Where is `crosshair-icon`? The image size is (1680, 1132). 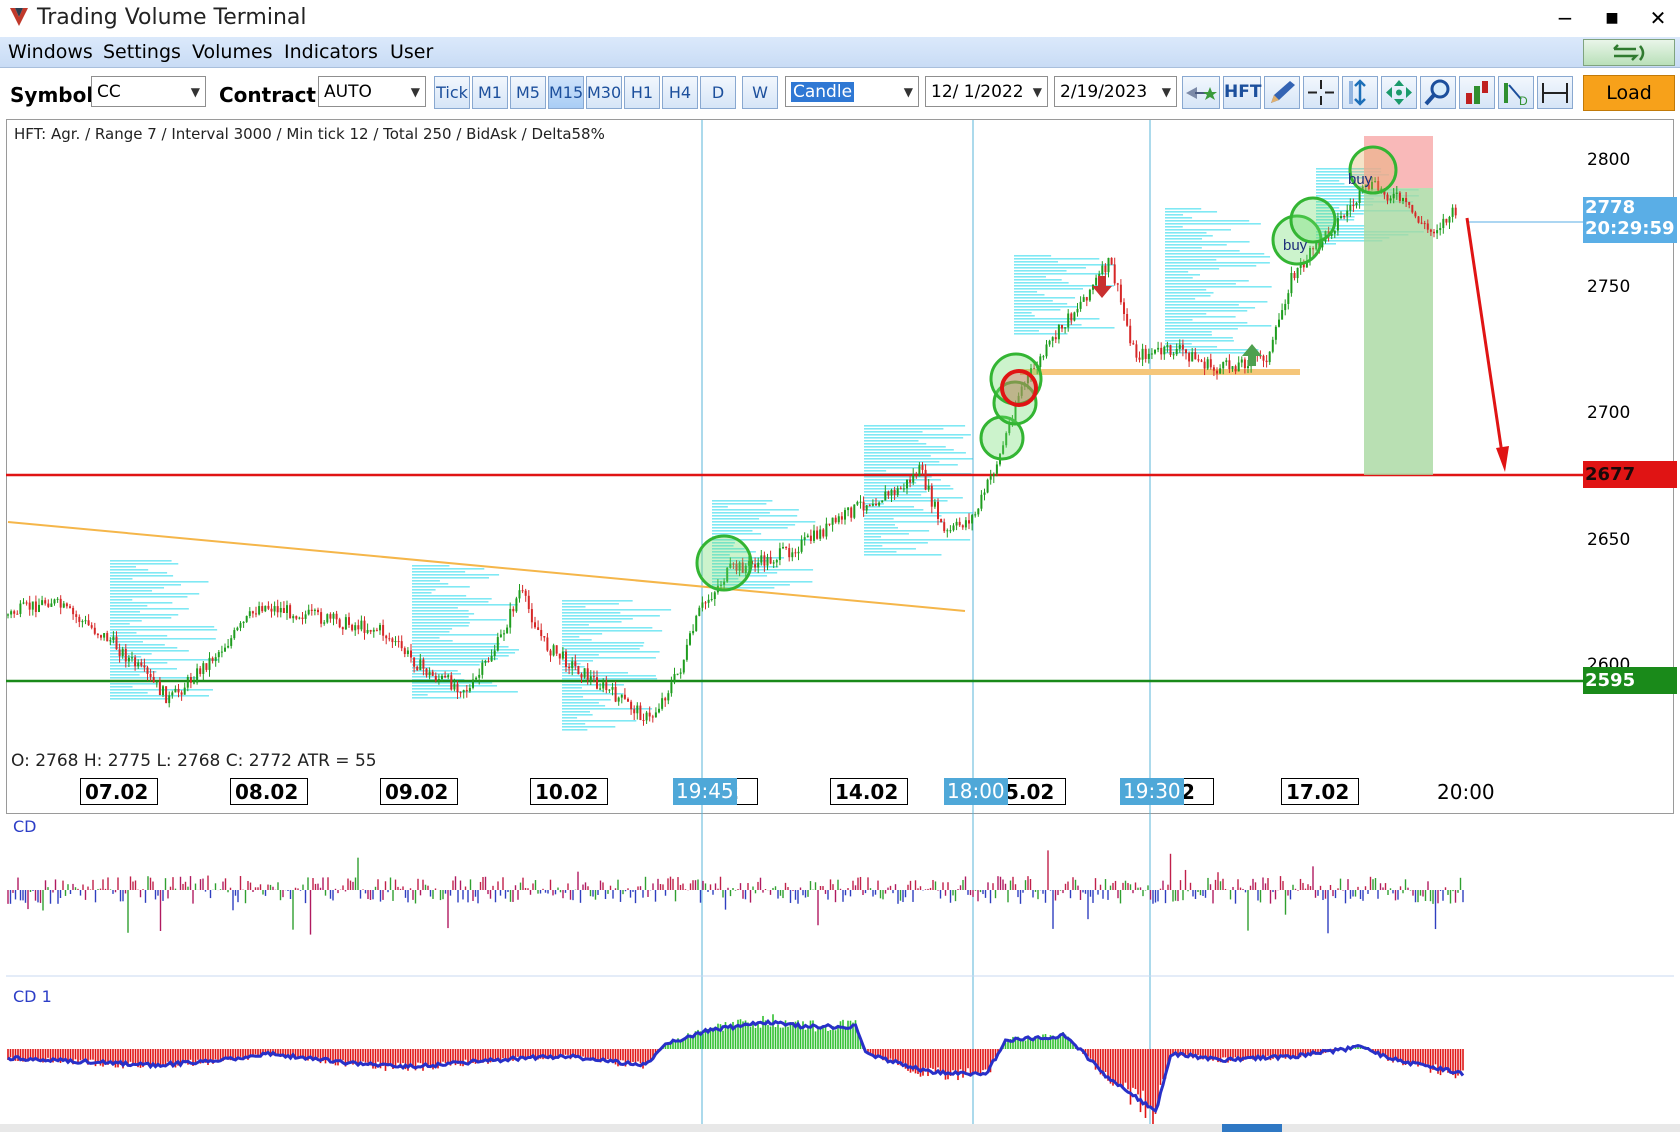
crosshair-icon is located at coordinates (1321, 92).